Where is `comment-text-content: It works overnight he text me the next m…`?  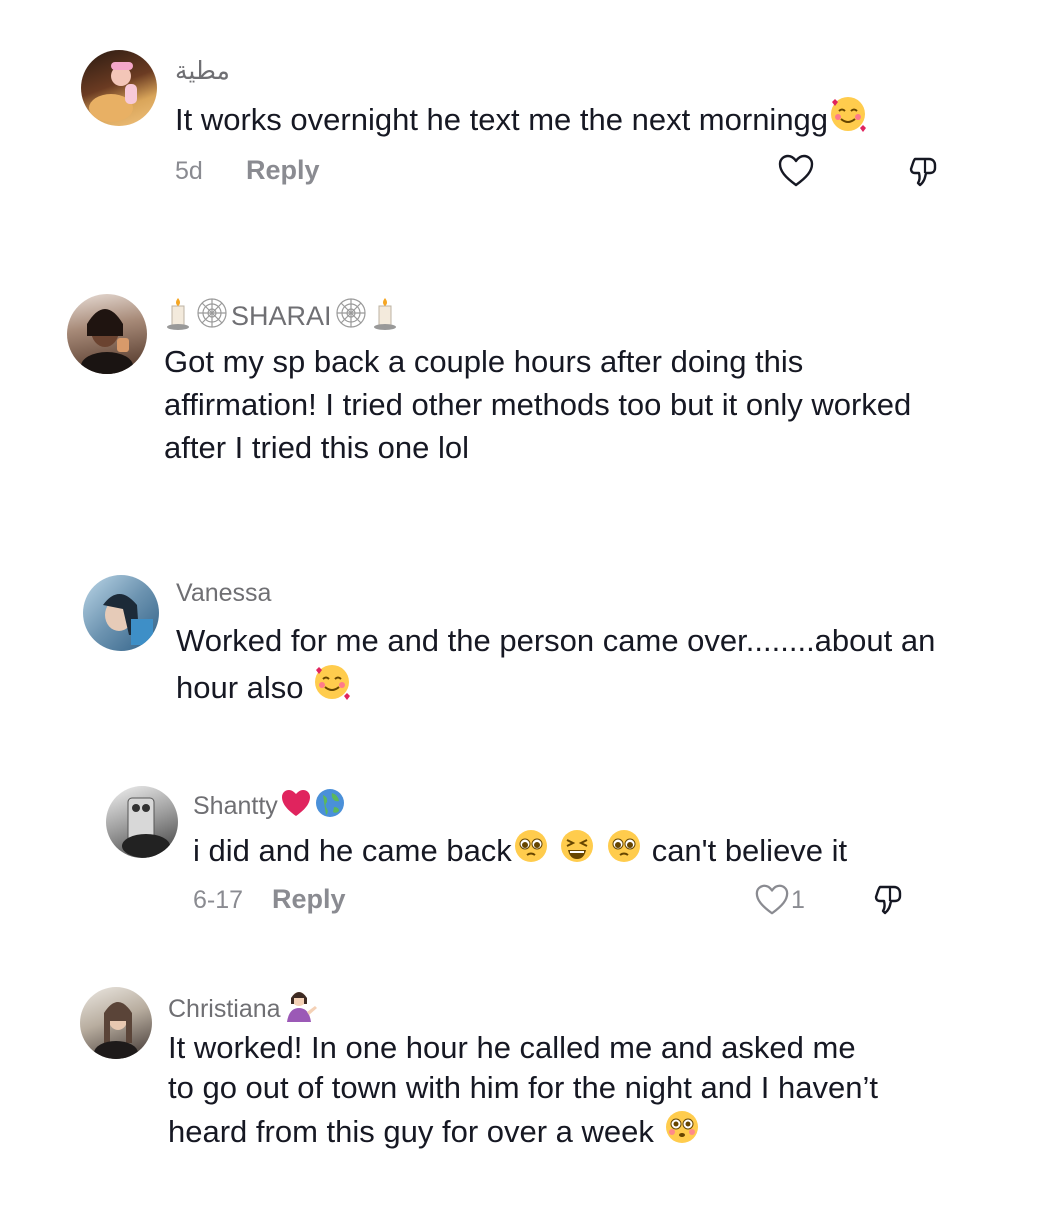
comment-text-content: It works overnight he text me the next m… is located at coordinates (502, 119).